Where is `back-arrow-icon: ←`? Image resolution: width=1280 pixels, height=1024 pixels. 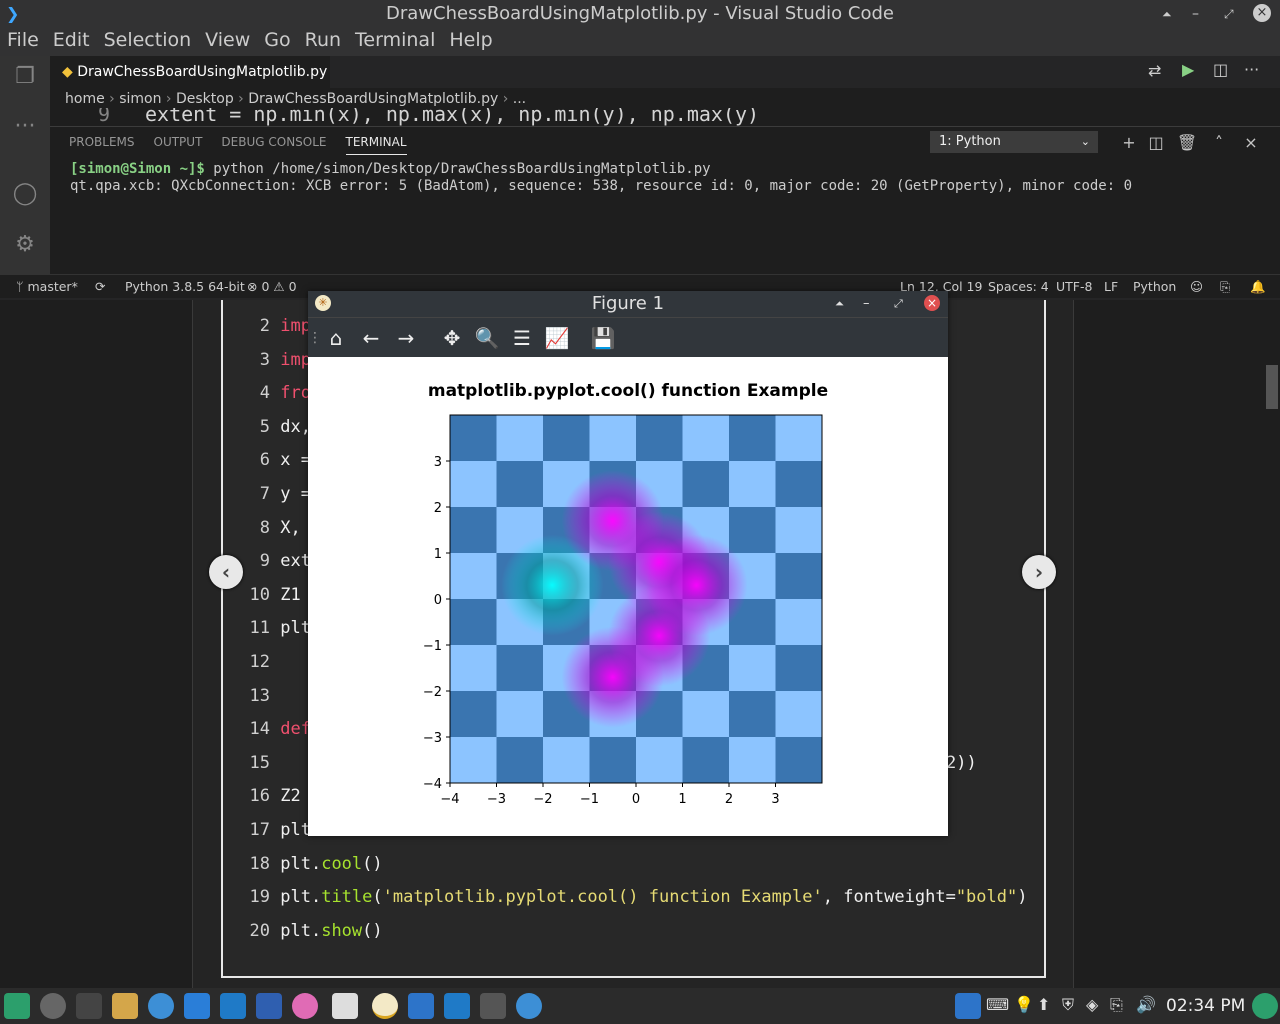 back-arrow-icon: ← is located at coordinates (371, 338).